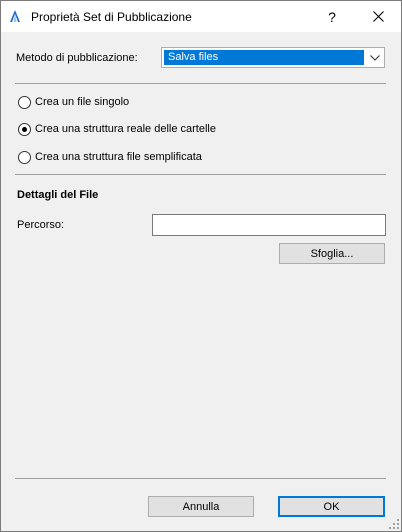 This screenshot has width=402, height=532. I want to click on option-real-folder-structure-label: Crea una struttura reale delle cartelle, so click(125, 129).